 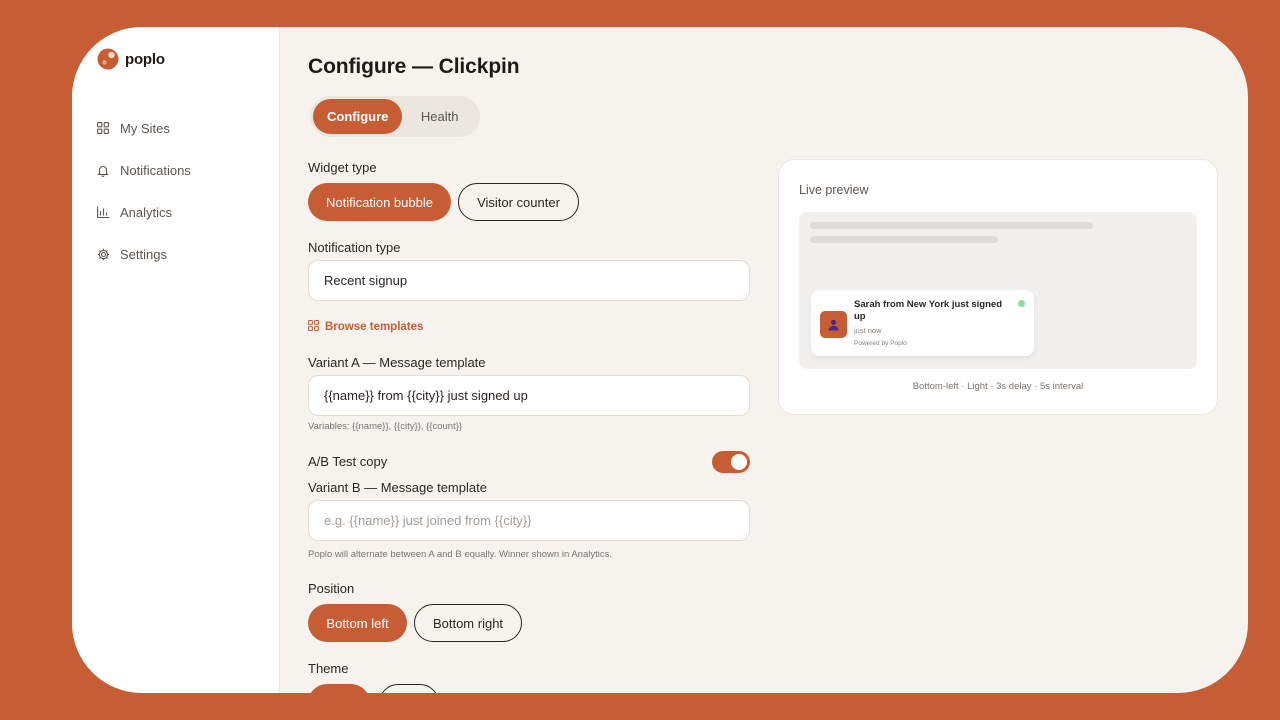 What do you see at coordinates (414, 66) in the screenshot?
I see `page-title: Configure — Clickpin` at bounding box center [414, 66].